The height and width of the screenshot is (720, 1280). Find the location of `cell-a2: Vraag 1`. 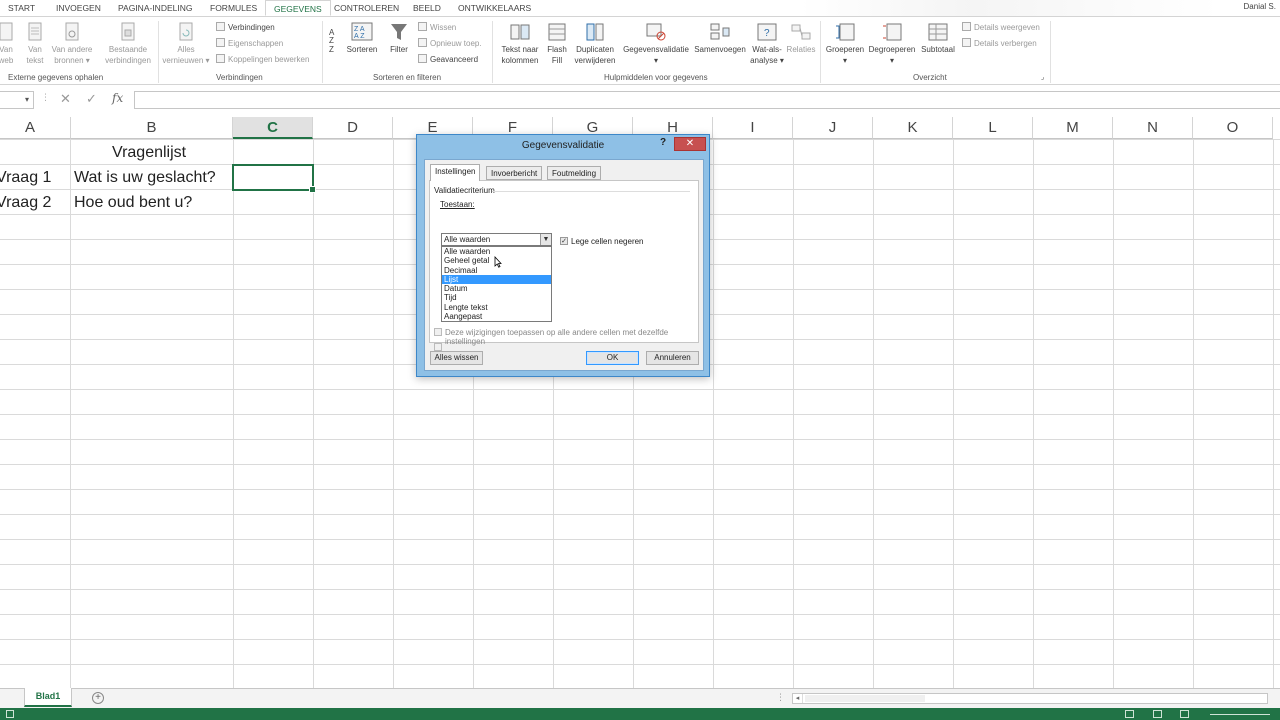

cell-a2: Vraag 1 is located at coordinates (25, 177).